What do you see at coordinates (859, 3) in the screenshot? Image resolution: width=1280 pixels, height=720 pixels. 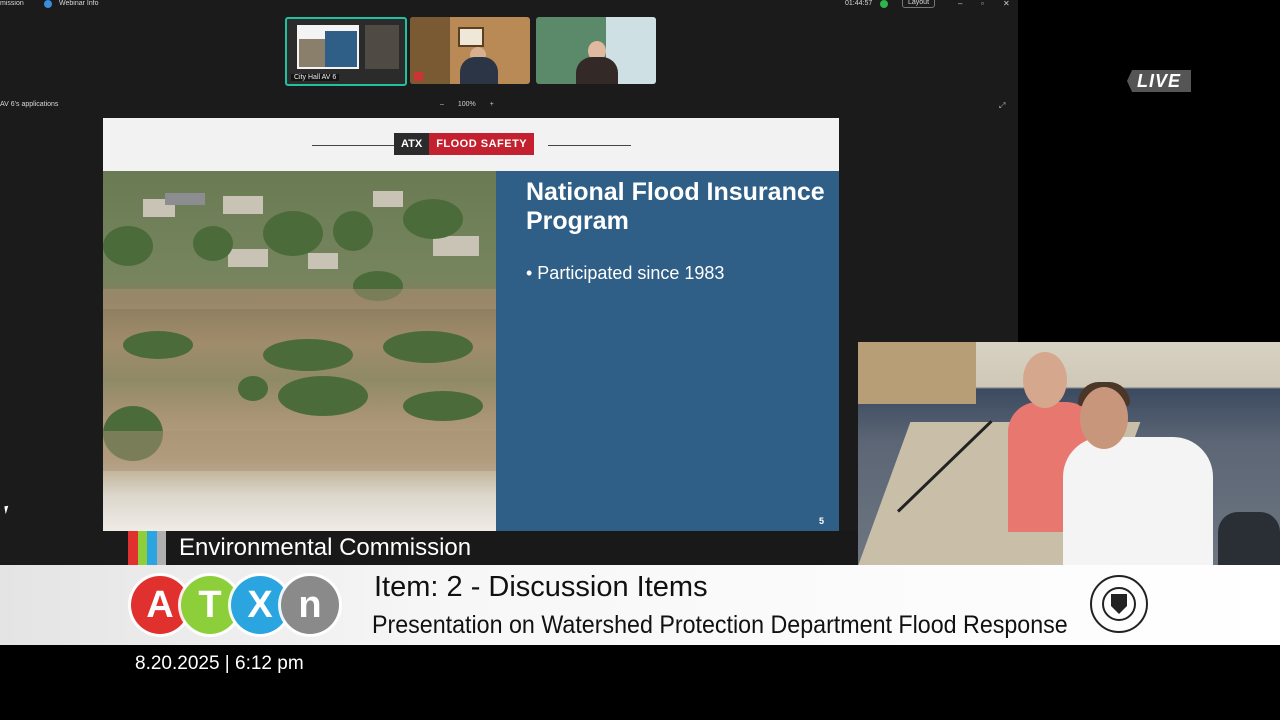 I see `meeting-timer: 01:44:57` at bounding box center [859, 3].